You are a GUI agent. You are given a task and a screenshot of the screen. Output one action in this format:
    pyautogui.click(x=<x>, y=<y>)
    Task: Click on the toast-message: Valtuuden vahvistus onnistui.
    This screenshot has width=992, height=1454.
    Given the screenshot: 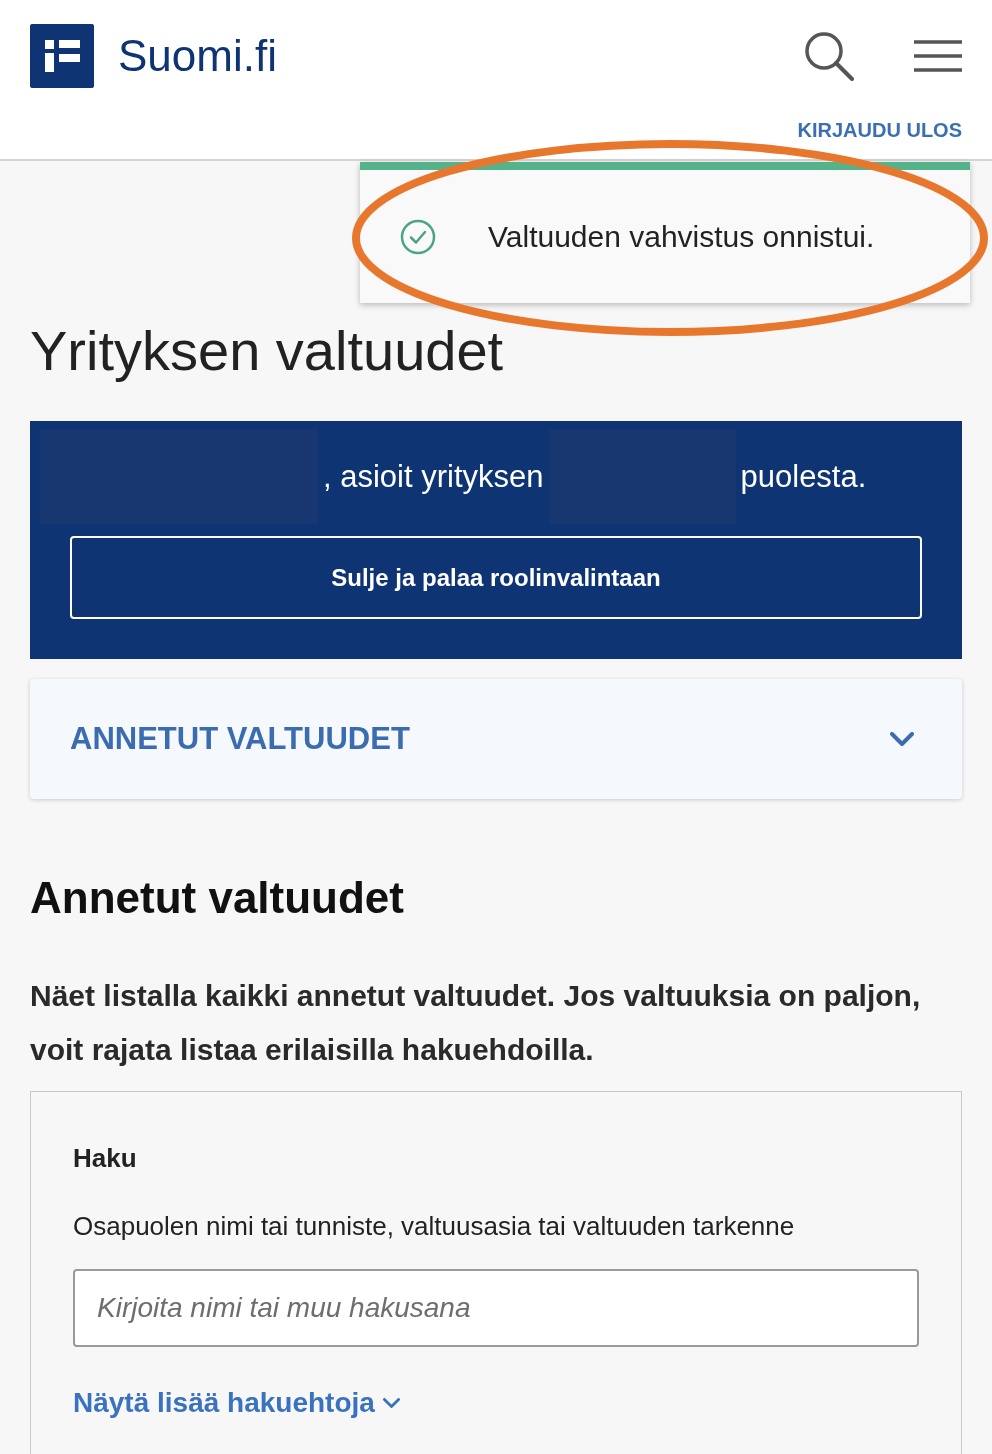 What is the action you would take?
    pyautogui.click(x=681, y=236)
    